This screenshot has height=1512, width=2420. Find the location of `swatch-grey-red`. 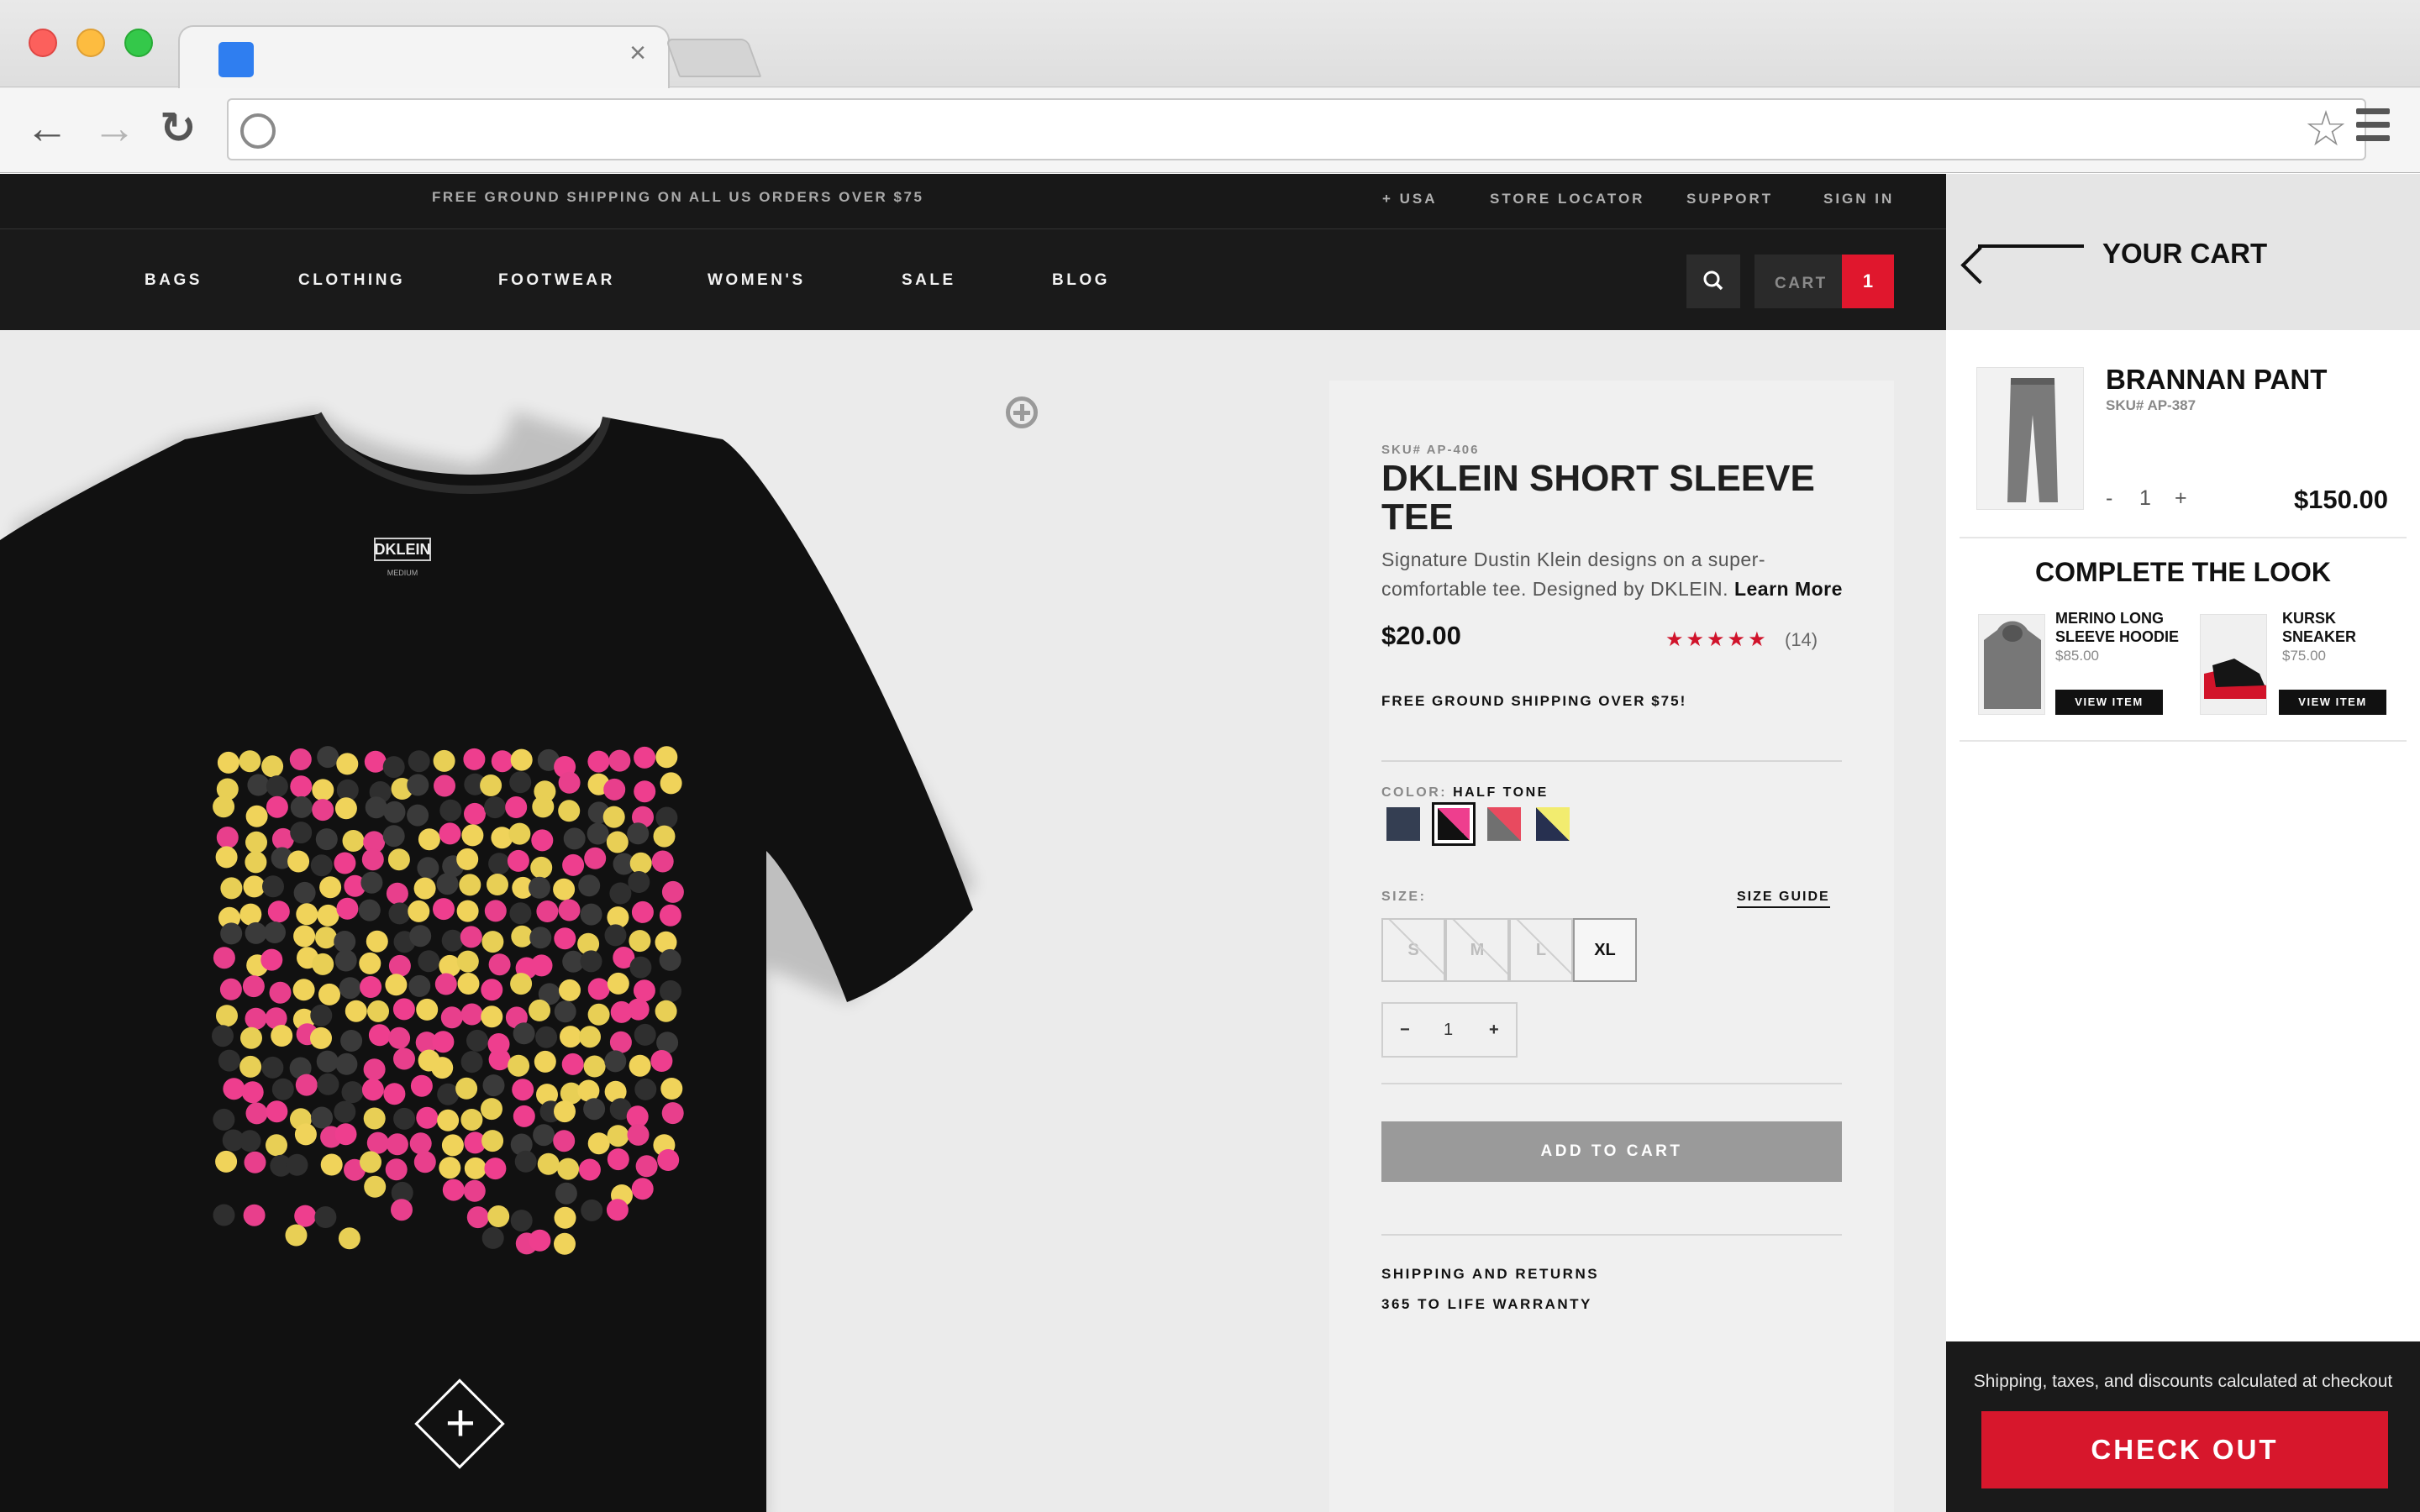

swatch-grey-red is located at coordinates (1504, 824).